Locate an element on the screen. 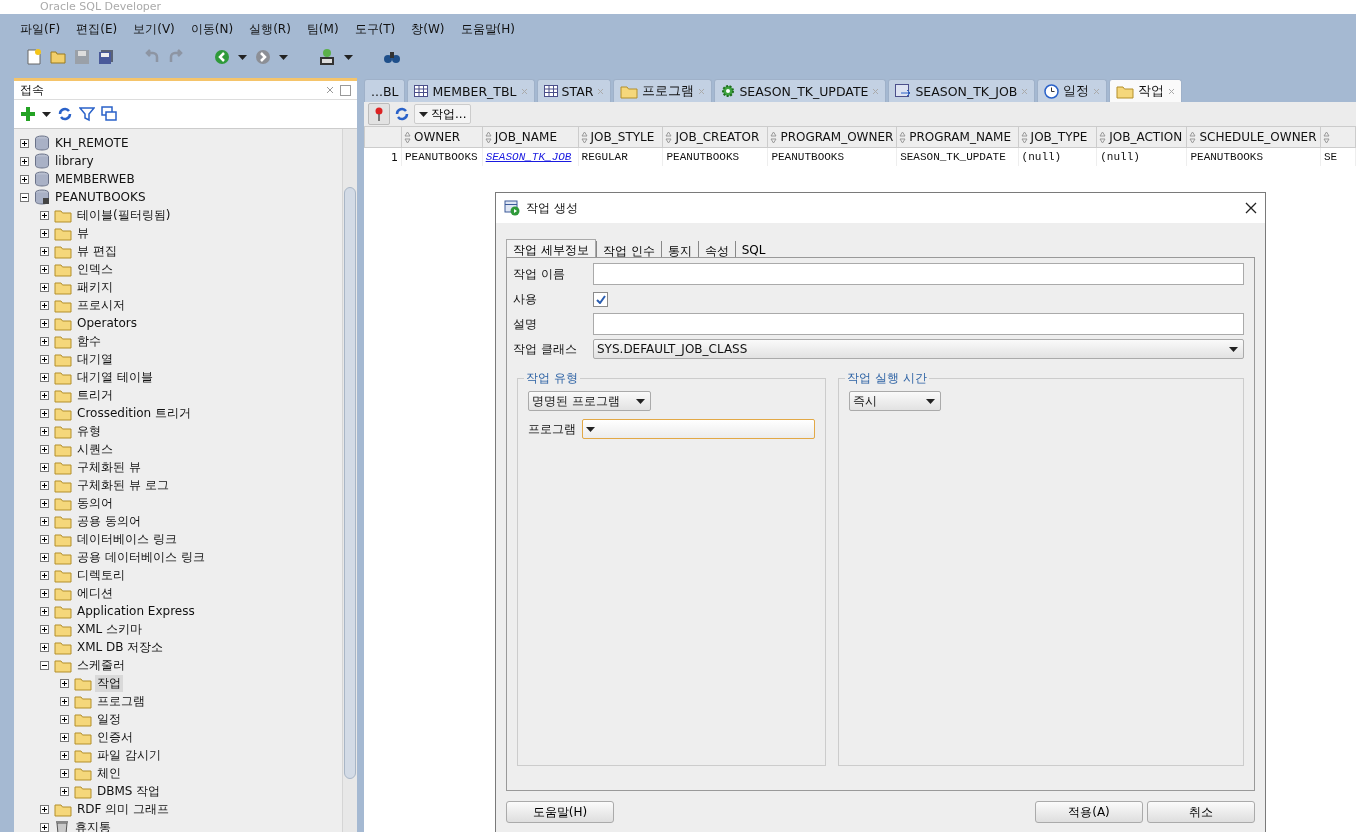 The image size is (1356, 832). column-header: JOB_CREATOR is located at coordinates (715, 137).